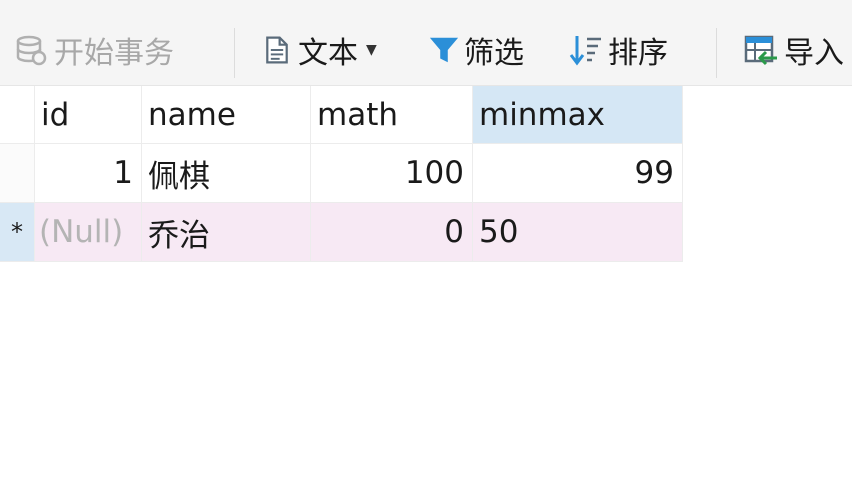 This screenshot has width=852, height=480. What do you see at coordinates (328, 53) in the screenshot?
I see `text-view-label: 文本` at bounding box center [328, 53].